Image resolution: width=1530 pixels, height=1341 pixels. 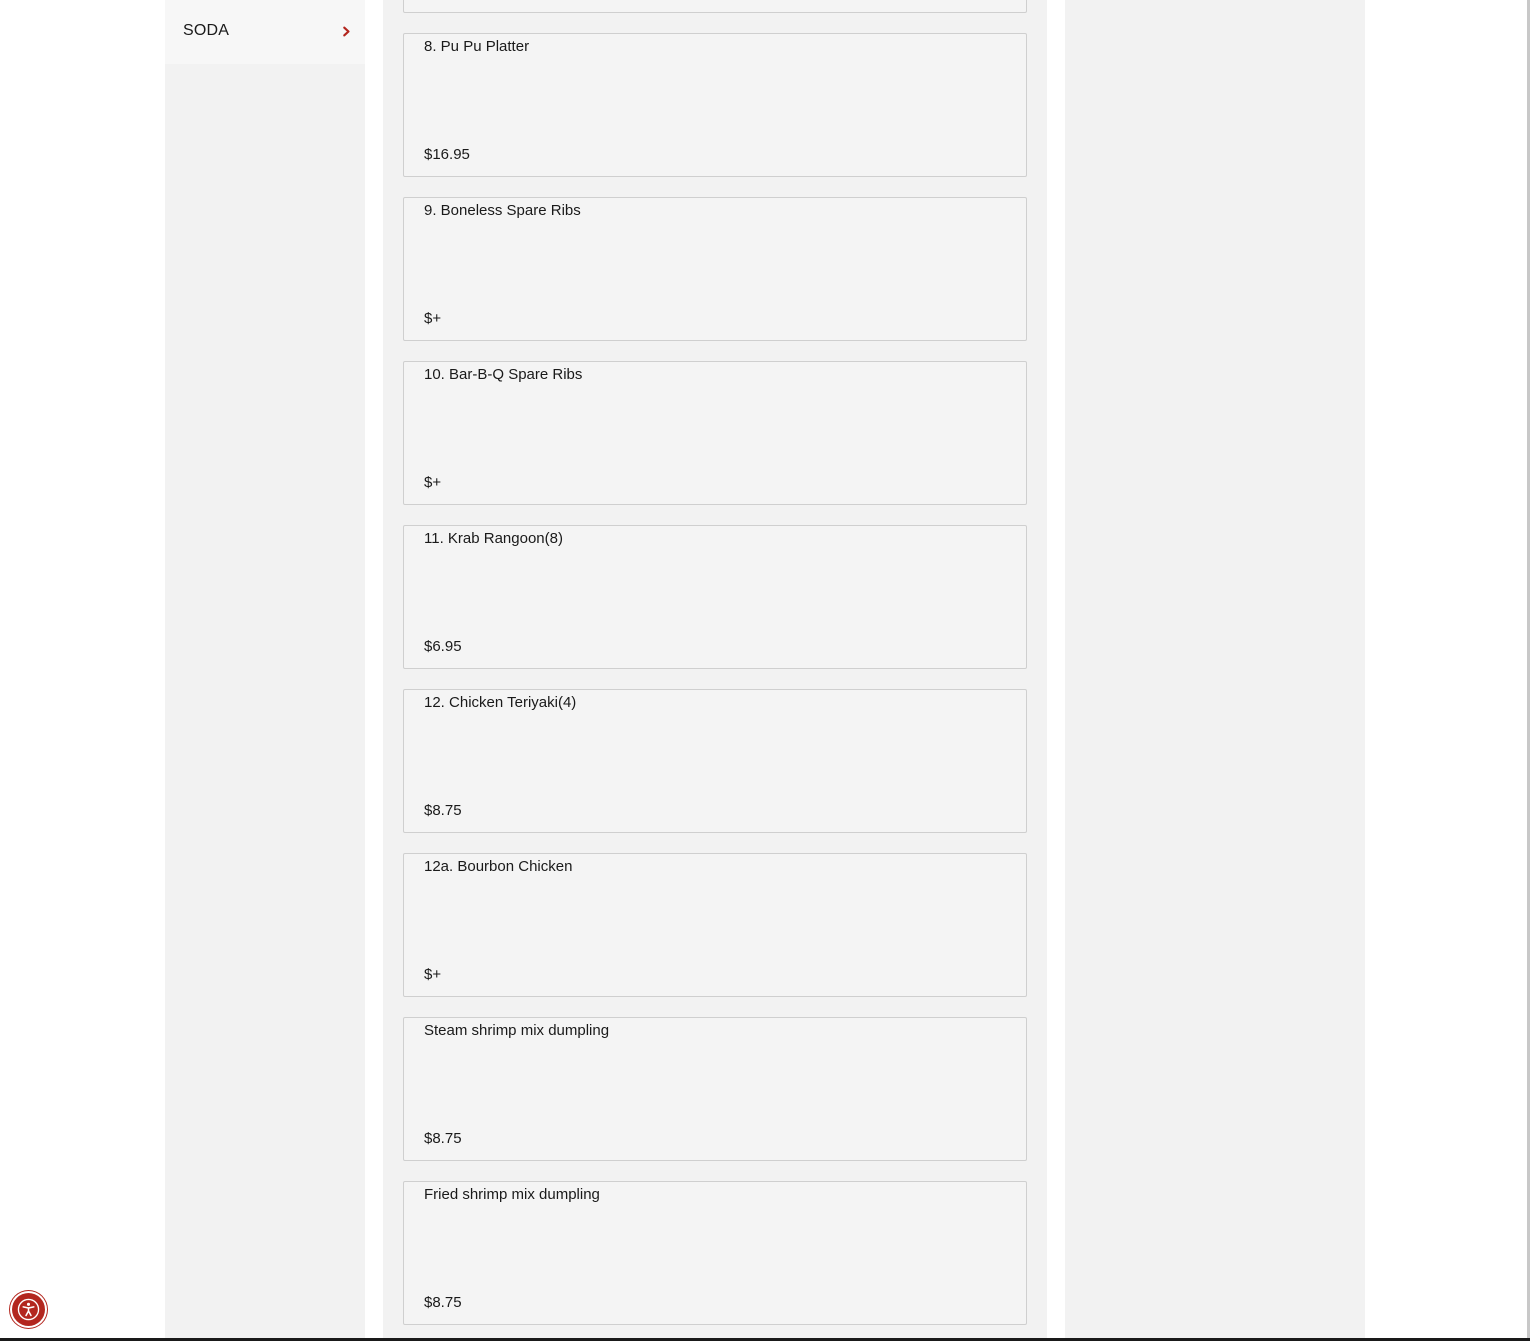 What do you see at coordinates (265, 32) in the screenshot?
I see `sidebar-item-soda: SODA` at bounding box center [265, 32].